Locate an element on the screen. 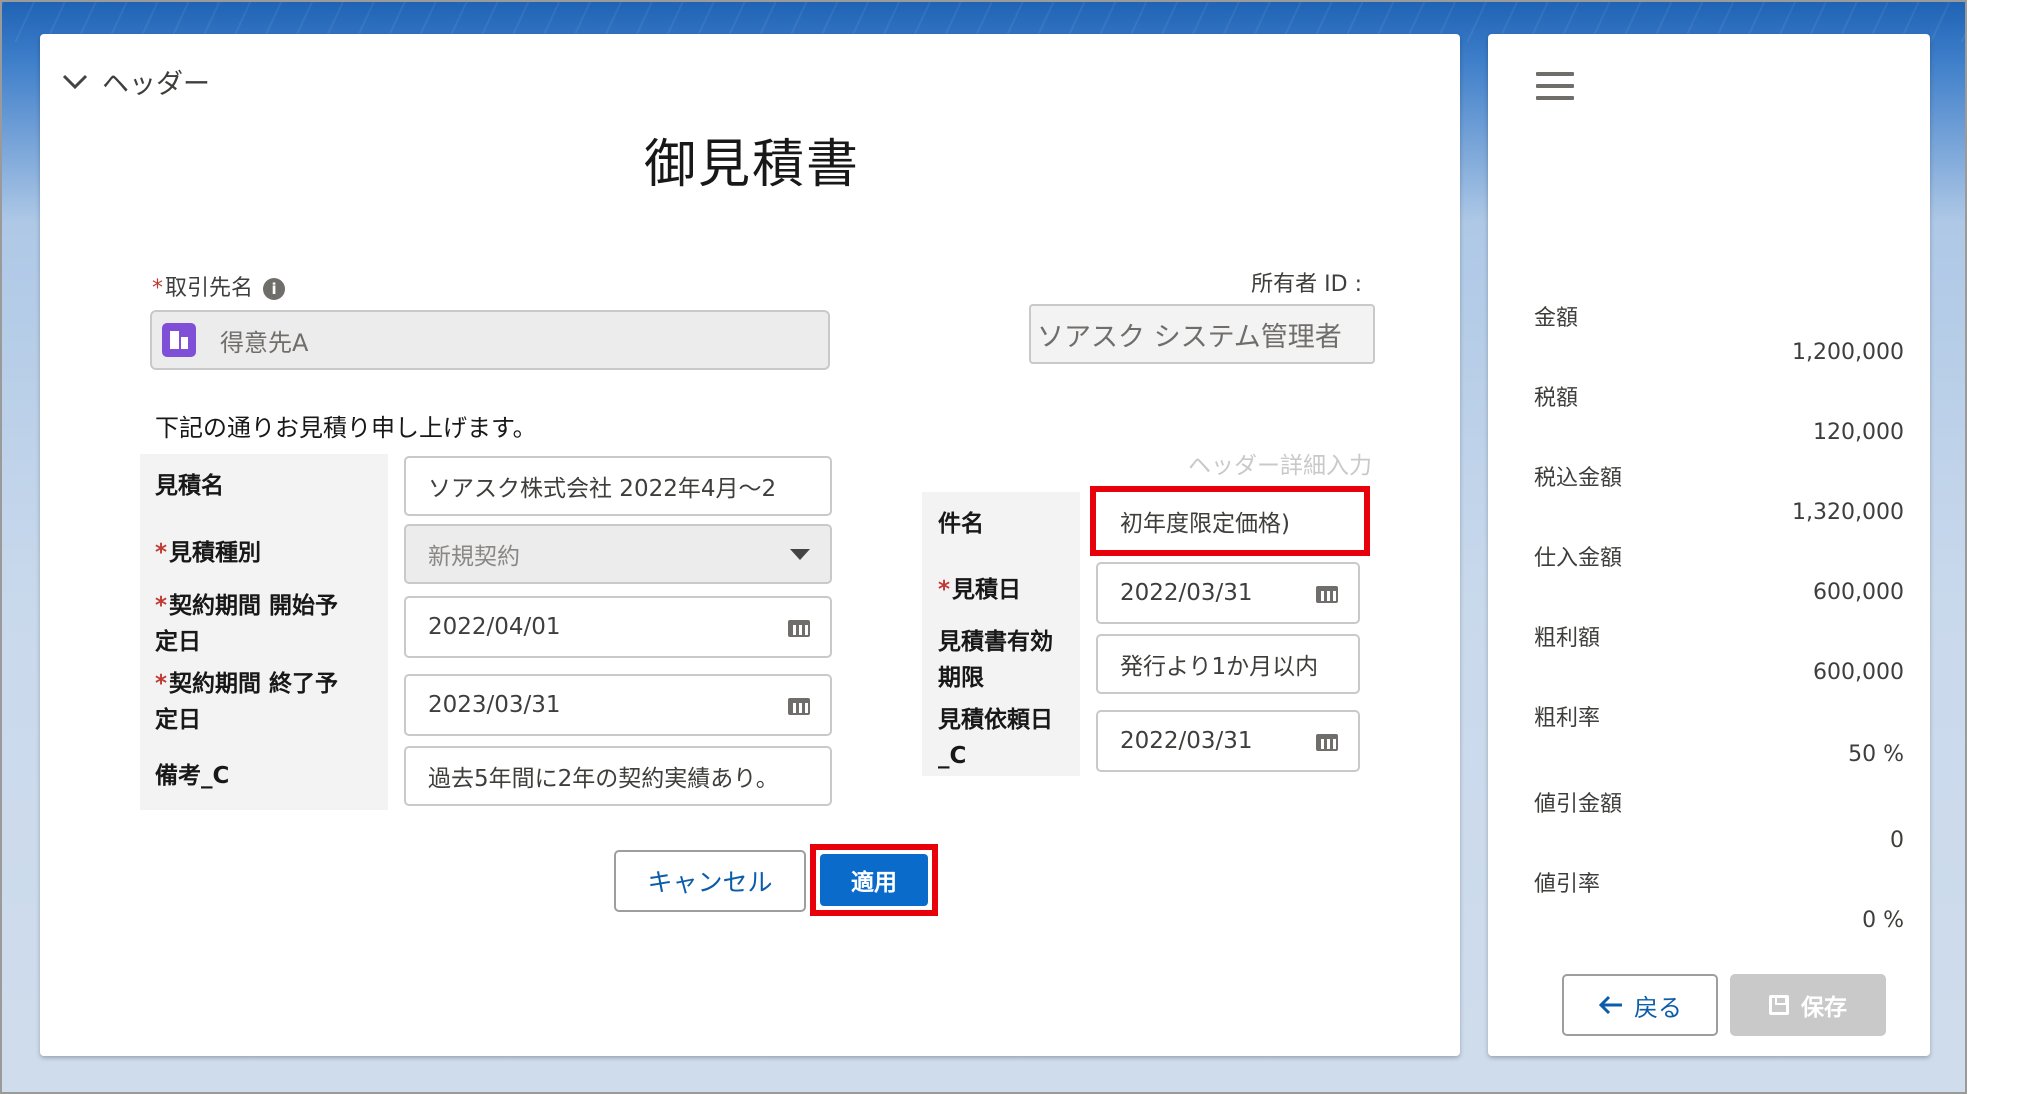 This screenshot has width=2027, height=1094. request-date-input: 2022/03/31 is located at coordinates (1228, 741).